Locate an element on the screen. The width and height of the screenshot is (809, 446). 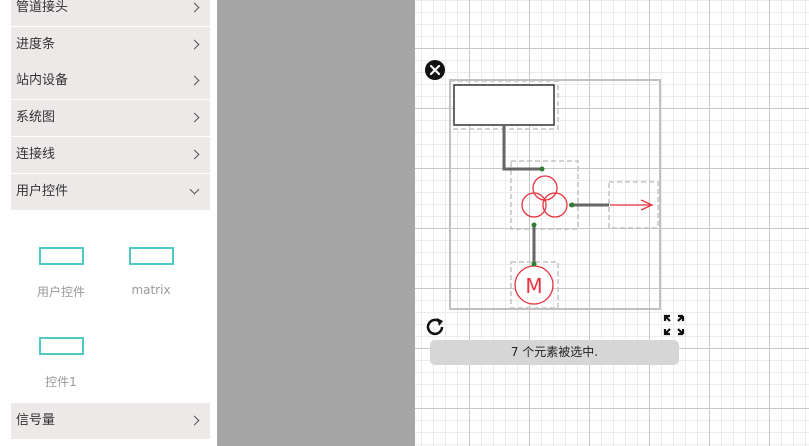
motor-element: M is located at coordinates (534, 285).